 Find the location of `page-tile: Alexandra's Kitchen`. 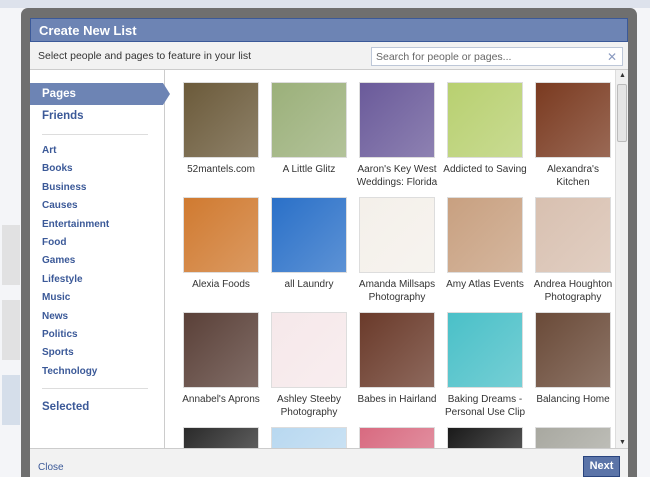

page-tile: Alexandra's Kitchen is located at coordinates (573, 139).